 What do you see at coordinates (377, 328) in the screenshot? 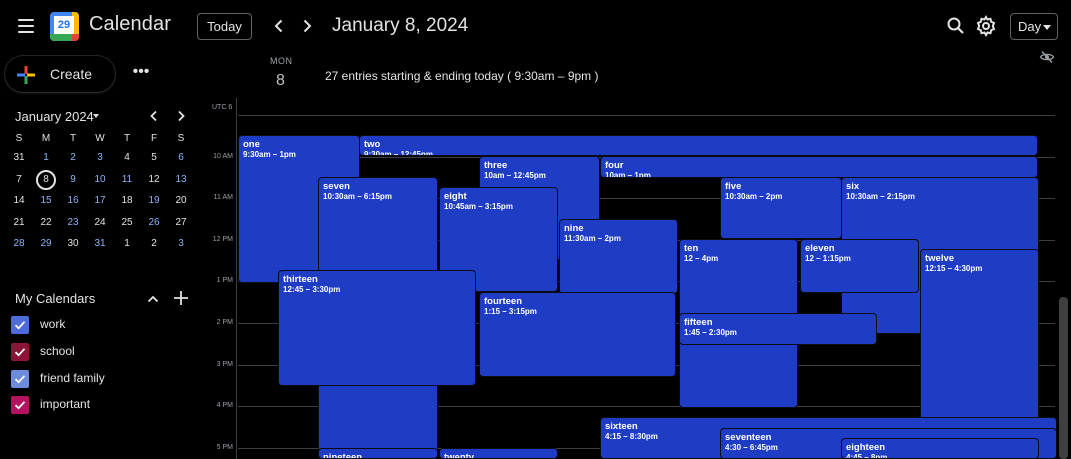
I see `event-thirteen: thirteen 12:45 – 3:30pm` at bounding box center [377, 328].